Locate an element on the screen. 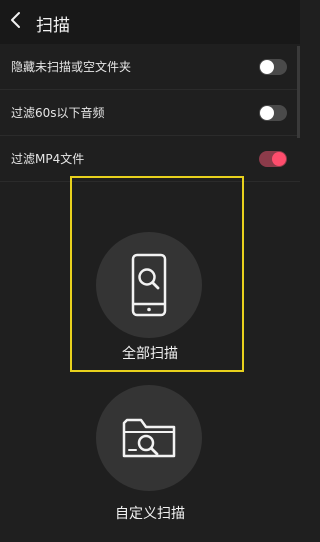  setting-label: 过滤60s以下音频 is located at coordinates (58, 113).